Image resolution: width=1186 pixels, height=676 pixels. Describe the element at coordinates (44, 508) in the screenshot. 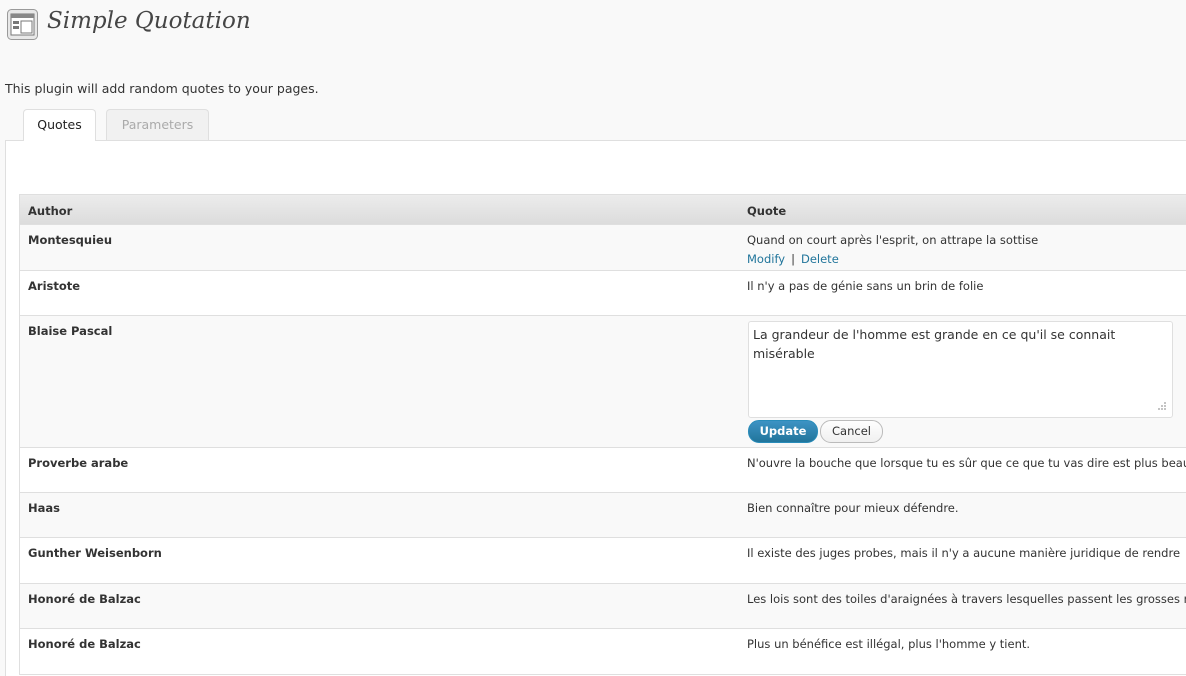

I see `author-cell: Haas` at that location.